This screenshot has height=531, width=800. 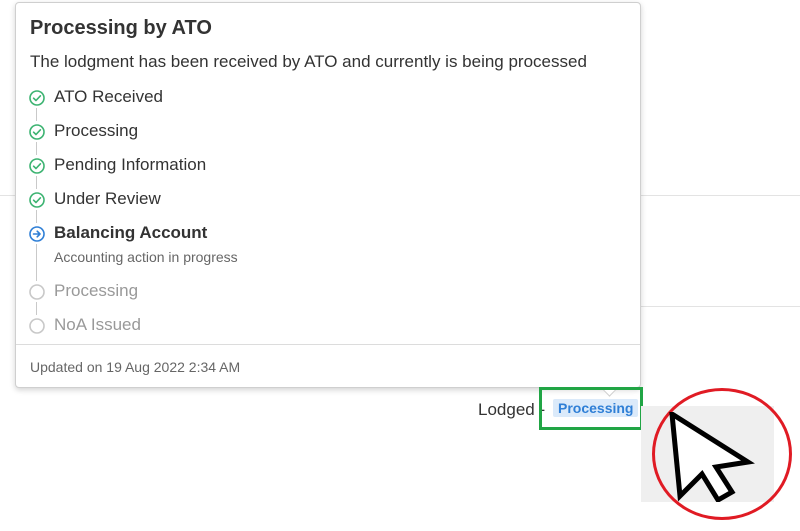 What do you see at coordinates (328, 344) in the screenshot?
I see `popover-divider` at bounding box center [328, 344].